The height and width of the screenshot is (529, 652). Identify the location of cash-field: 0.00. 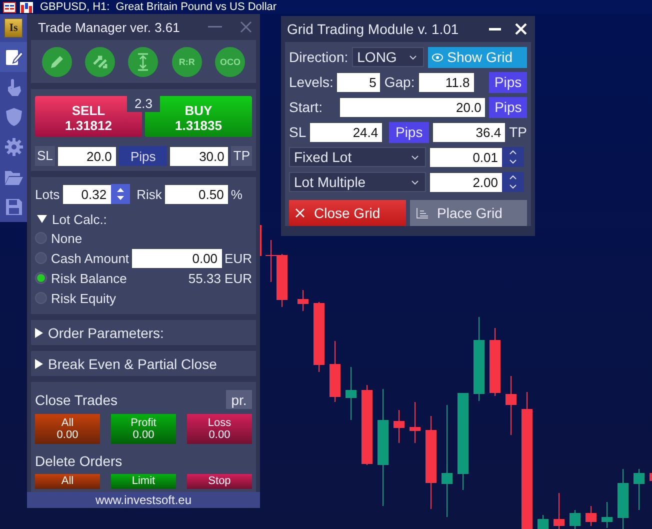
(177, 258).